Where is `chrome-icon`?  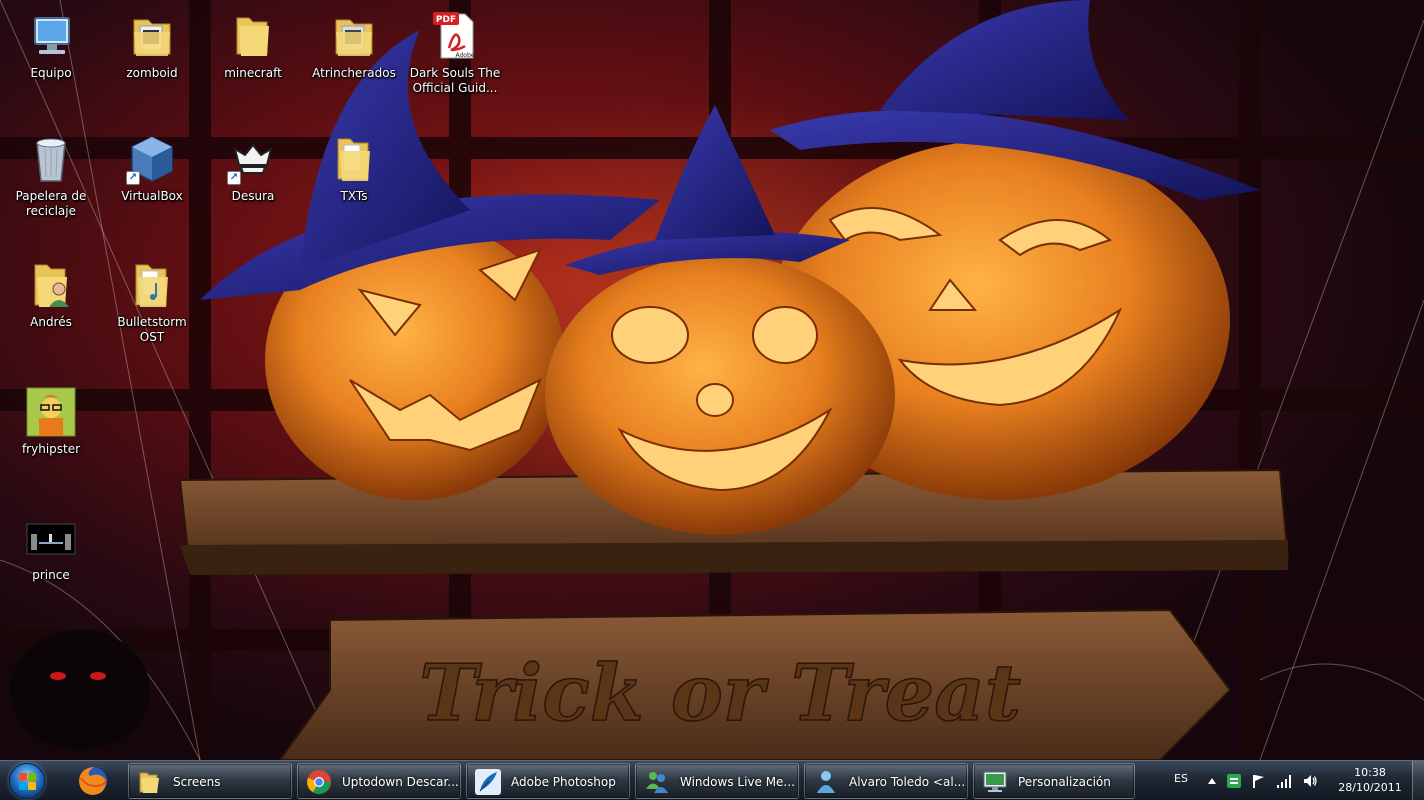 chrome-icon is located at coordinates (319, 782).